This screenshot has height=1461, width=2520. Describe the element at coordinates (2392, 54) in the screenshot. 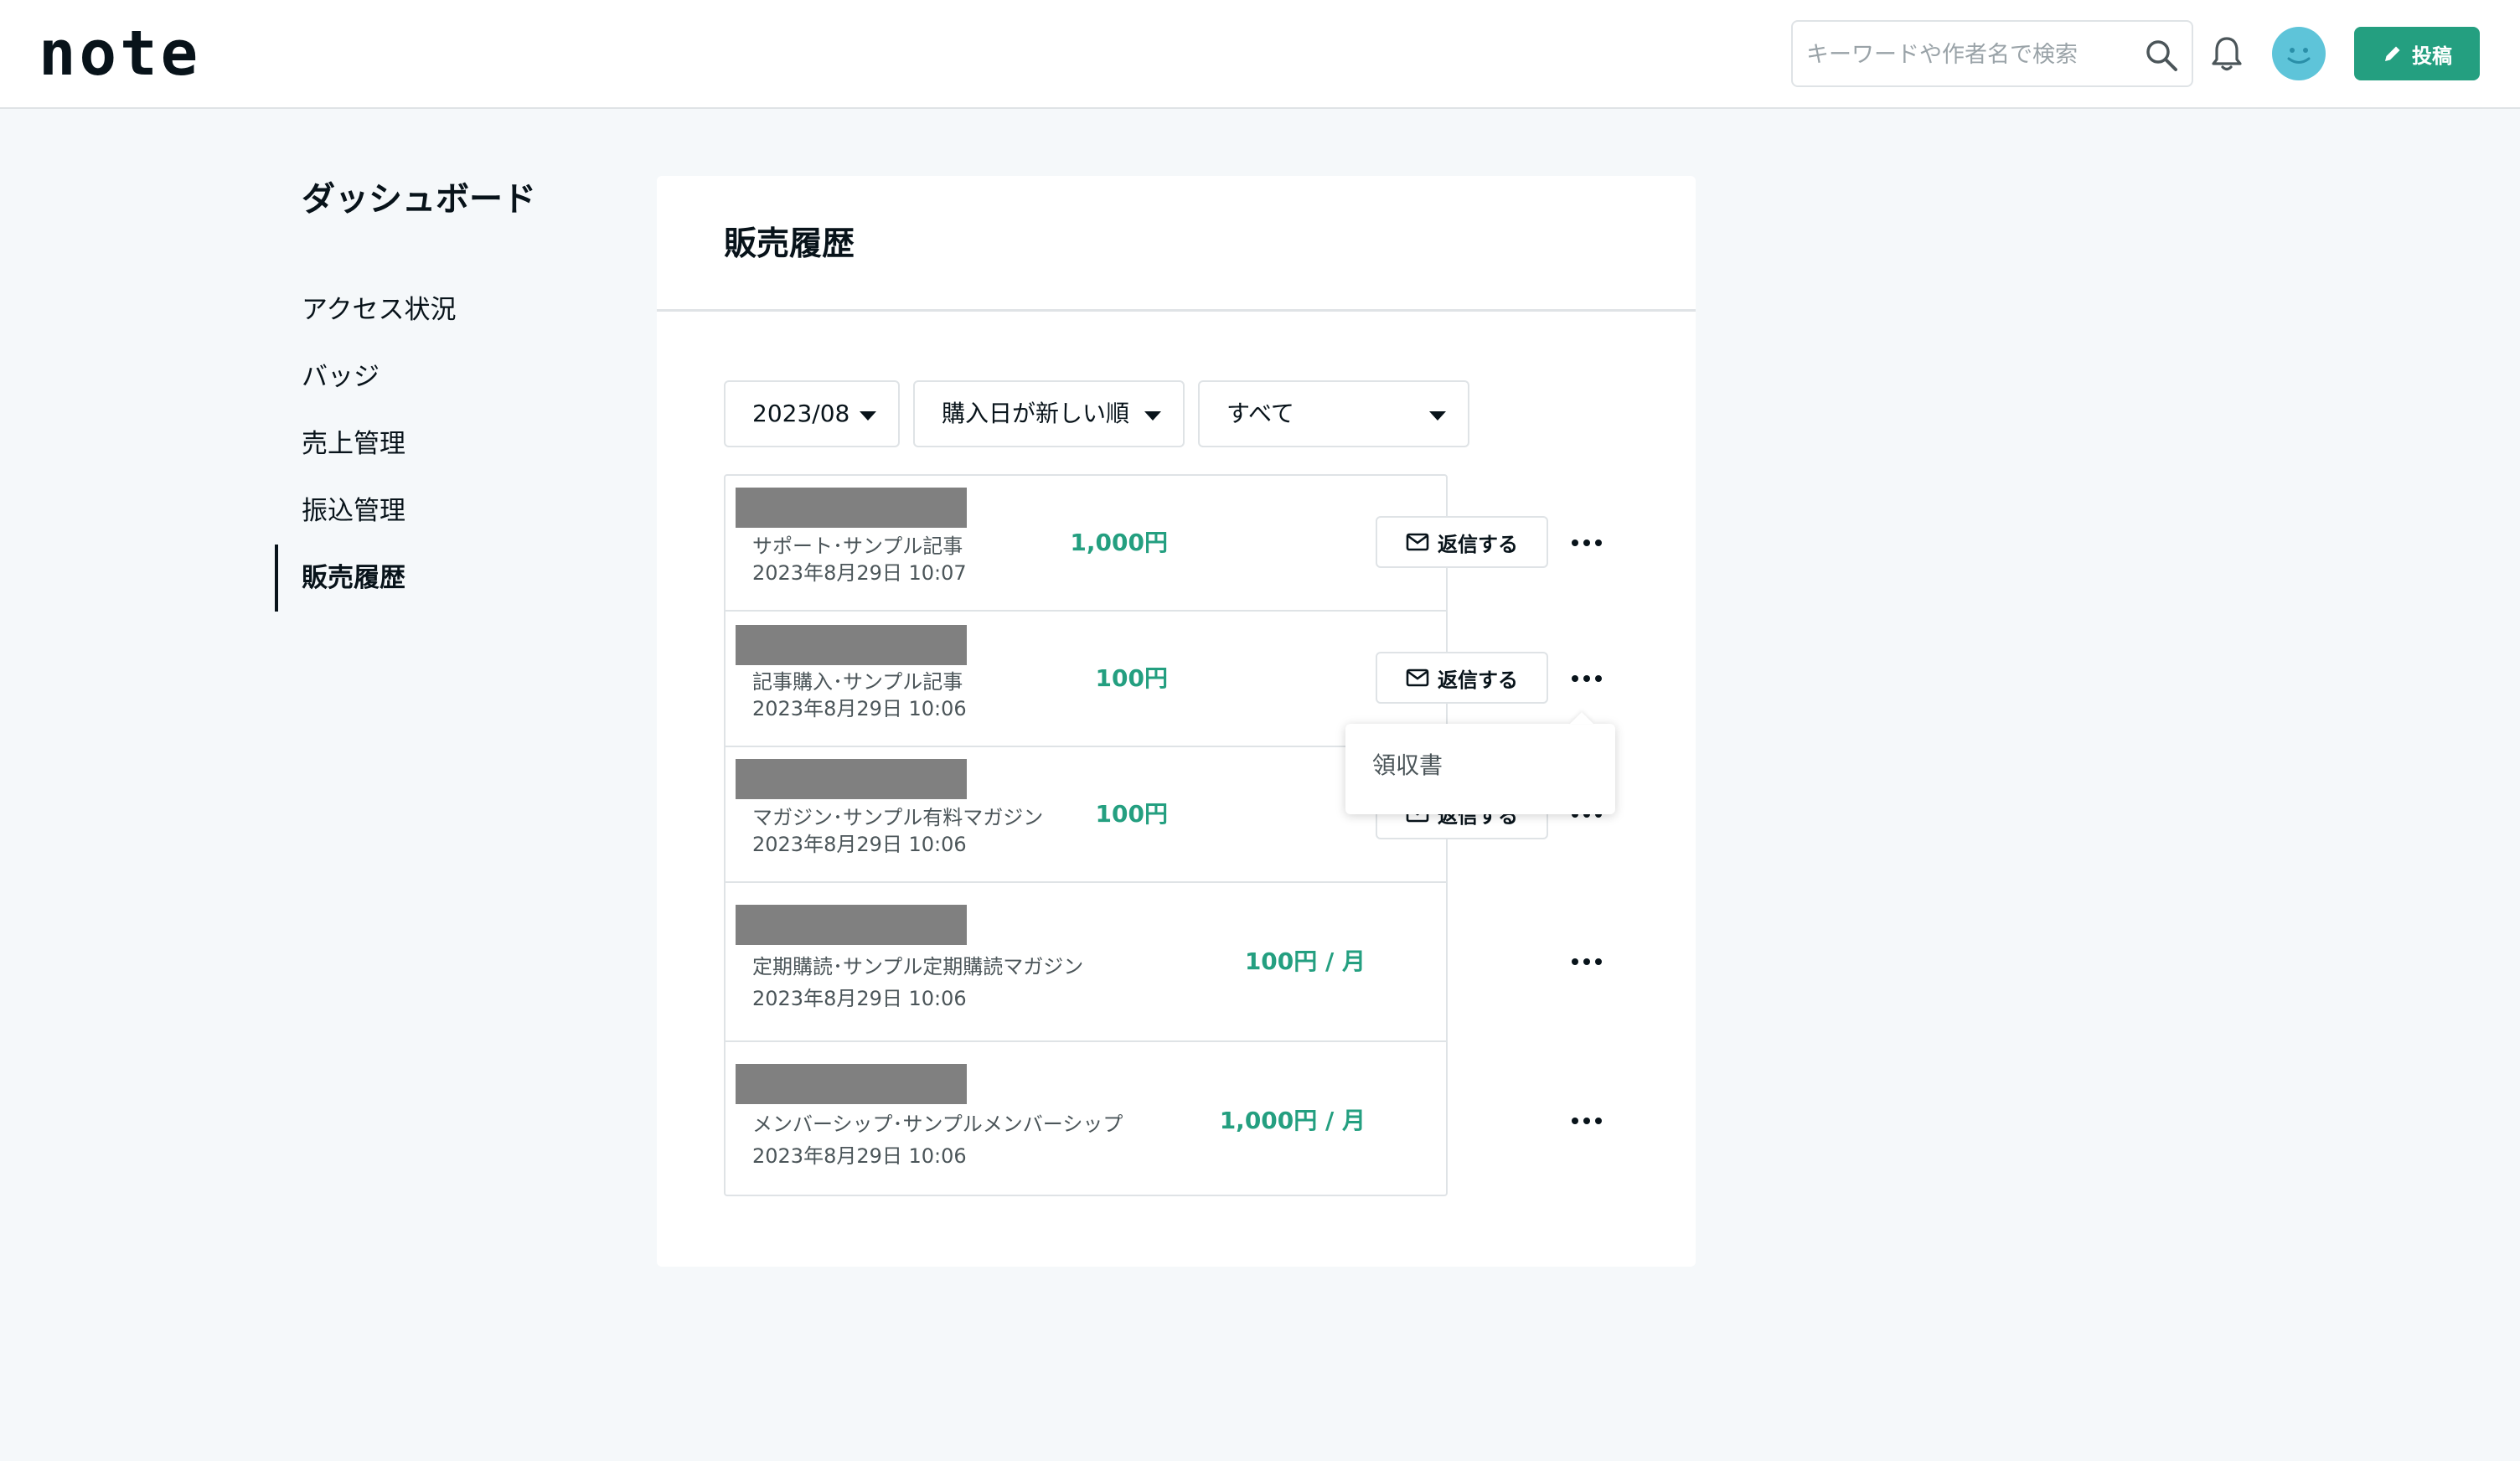

I see `pencil-icon` at that location.